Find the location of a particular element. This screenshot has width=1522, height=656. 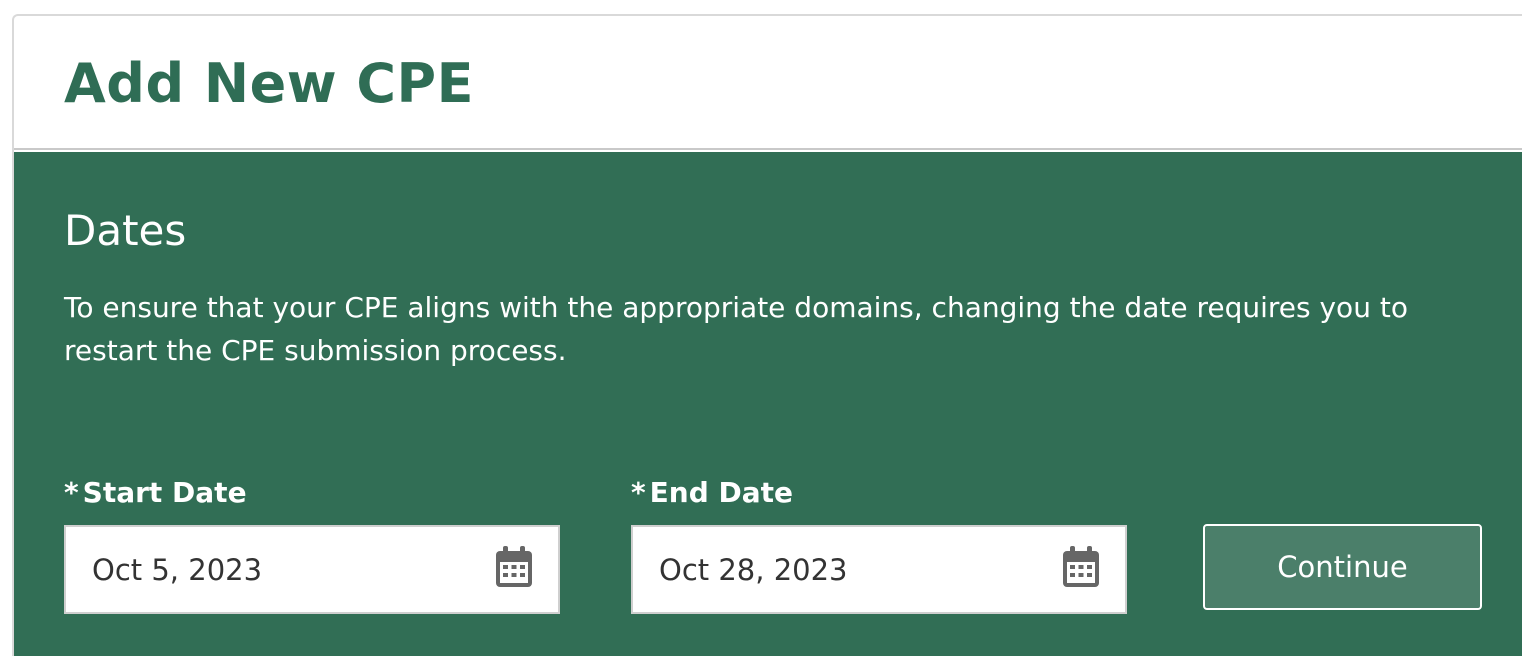

page-title: Add New CPE is located at coordinates (269, 83).